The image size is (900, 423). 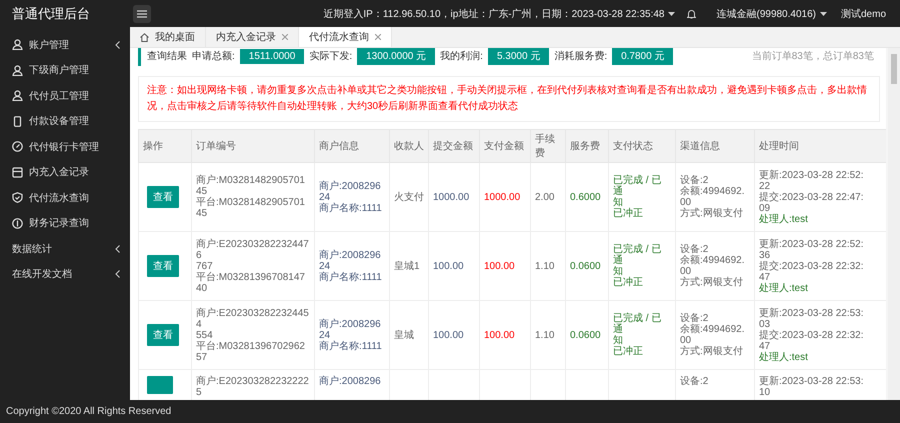 I want to click on login-info: 近期登入IP：112.96.50.10，ip地址：广东-广州，日期：2023-03-28 22:35:48, so click(x=493, y=14).